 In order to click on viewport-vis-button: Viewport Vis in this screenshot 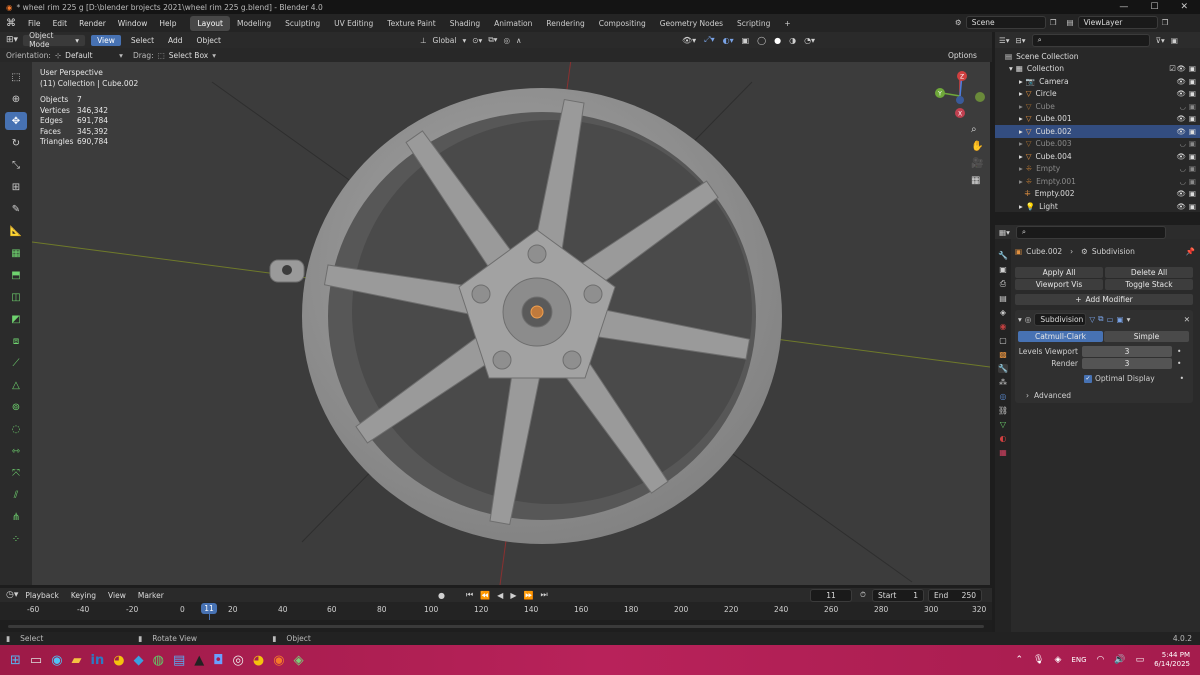, I will do `click(1059, 284)`.